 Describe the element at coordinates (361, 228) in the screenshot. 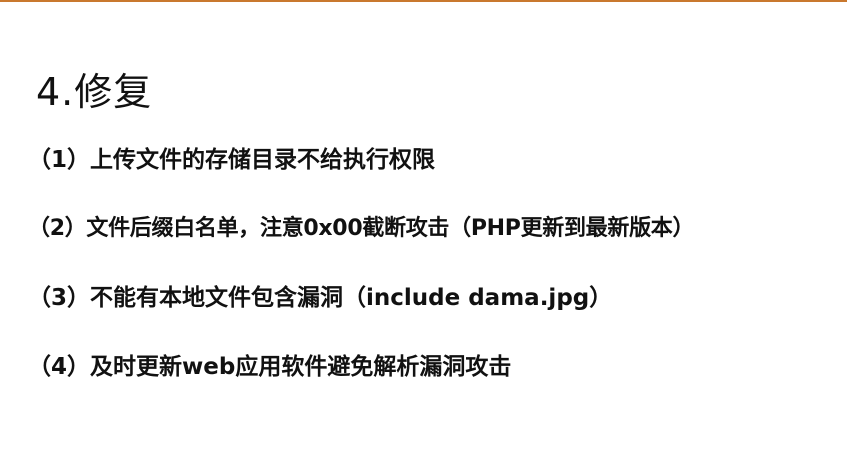

I see `list-item: （2）文件后缀白名单，注意0x00截断攻击（PHP更新到最新版本）` at that location.